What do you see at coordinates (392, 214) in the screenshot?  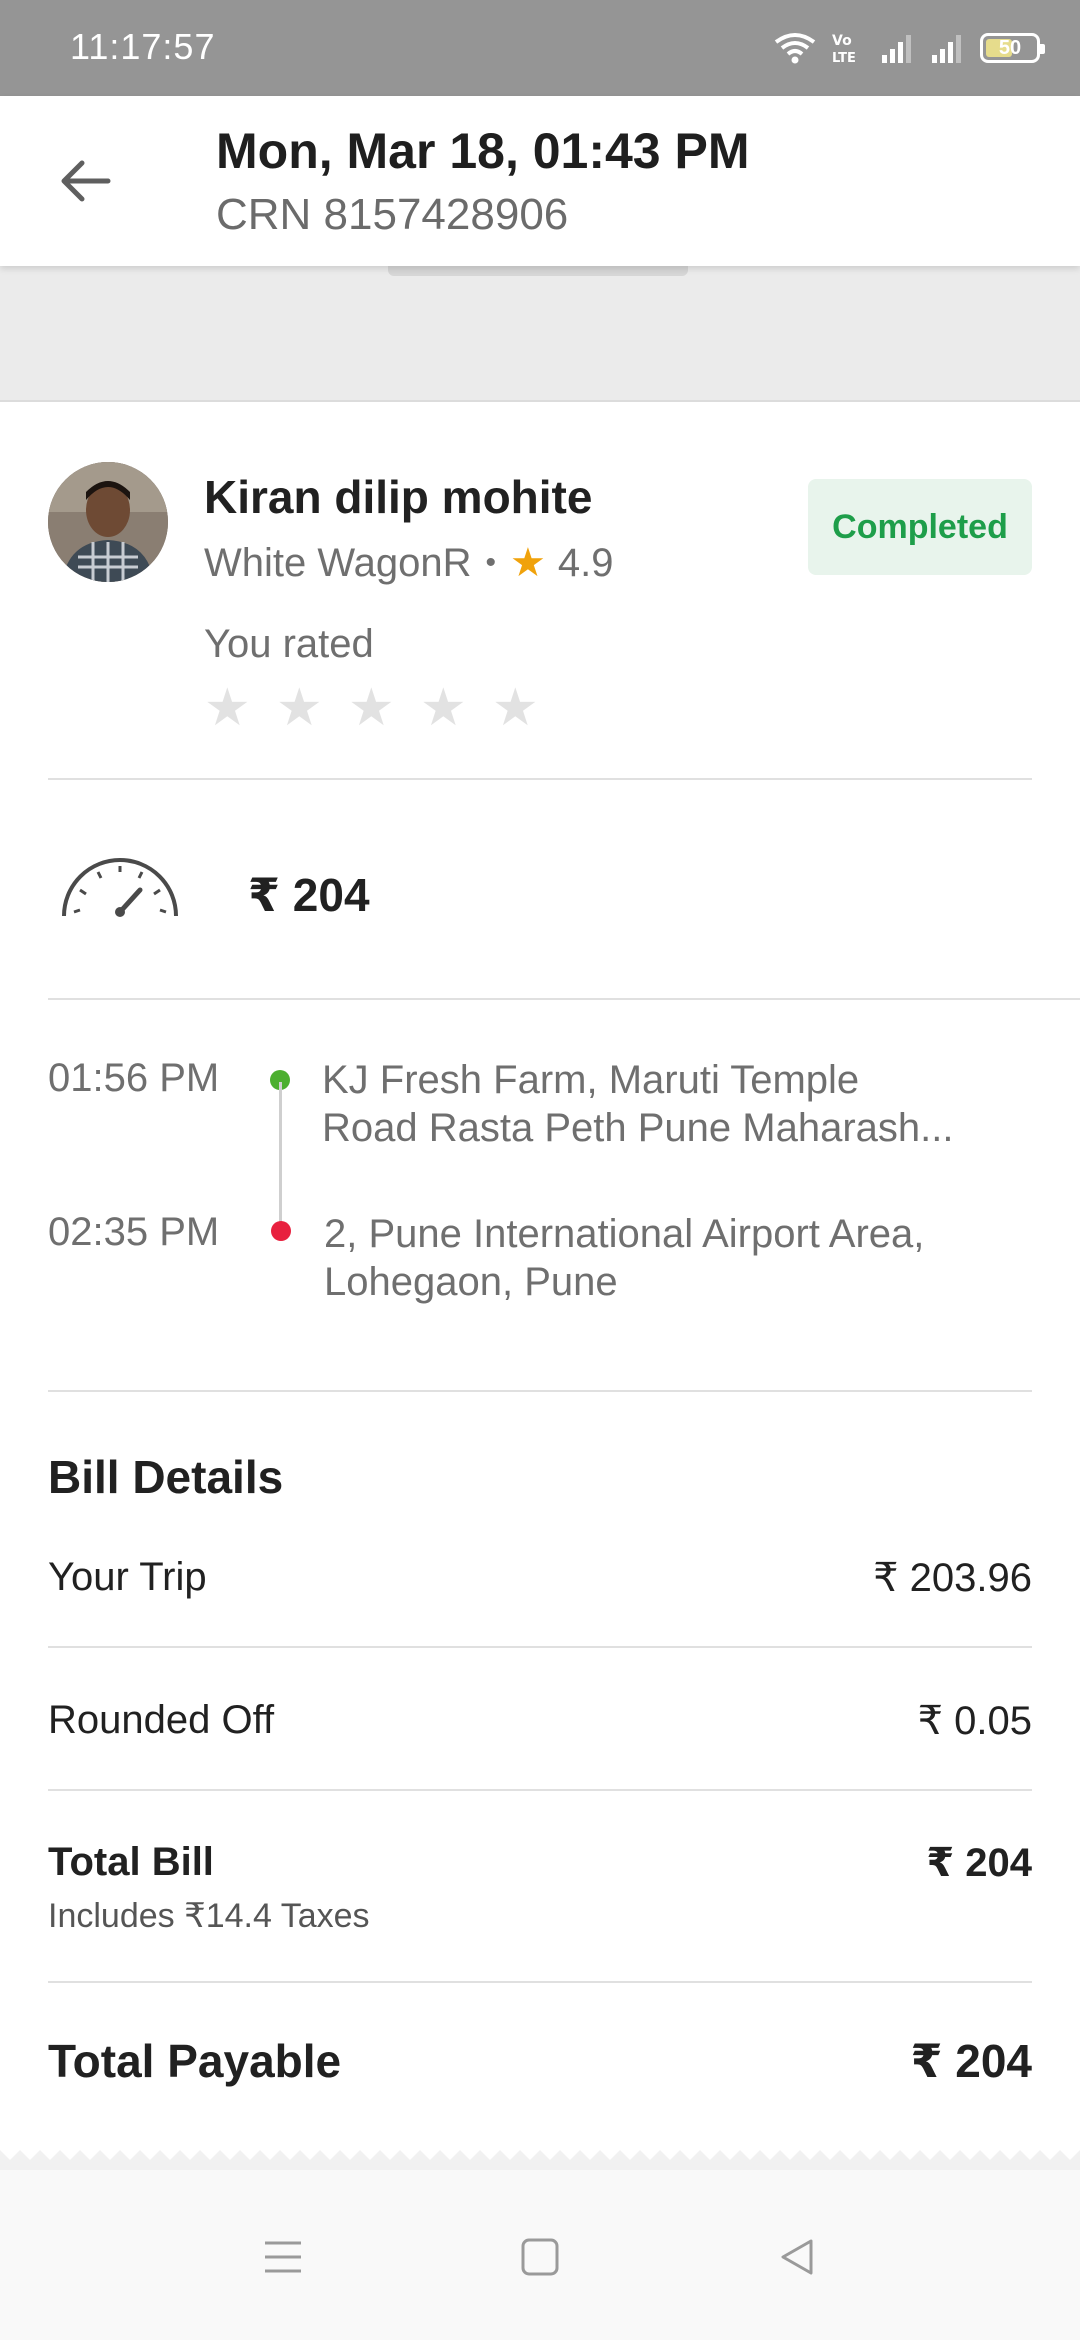 I see `crn-number: CRN 8157428906` at bounding box center [392, 214].